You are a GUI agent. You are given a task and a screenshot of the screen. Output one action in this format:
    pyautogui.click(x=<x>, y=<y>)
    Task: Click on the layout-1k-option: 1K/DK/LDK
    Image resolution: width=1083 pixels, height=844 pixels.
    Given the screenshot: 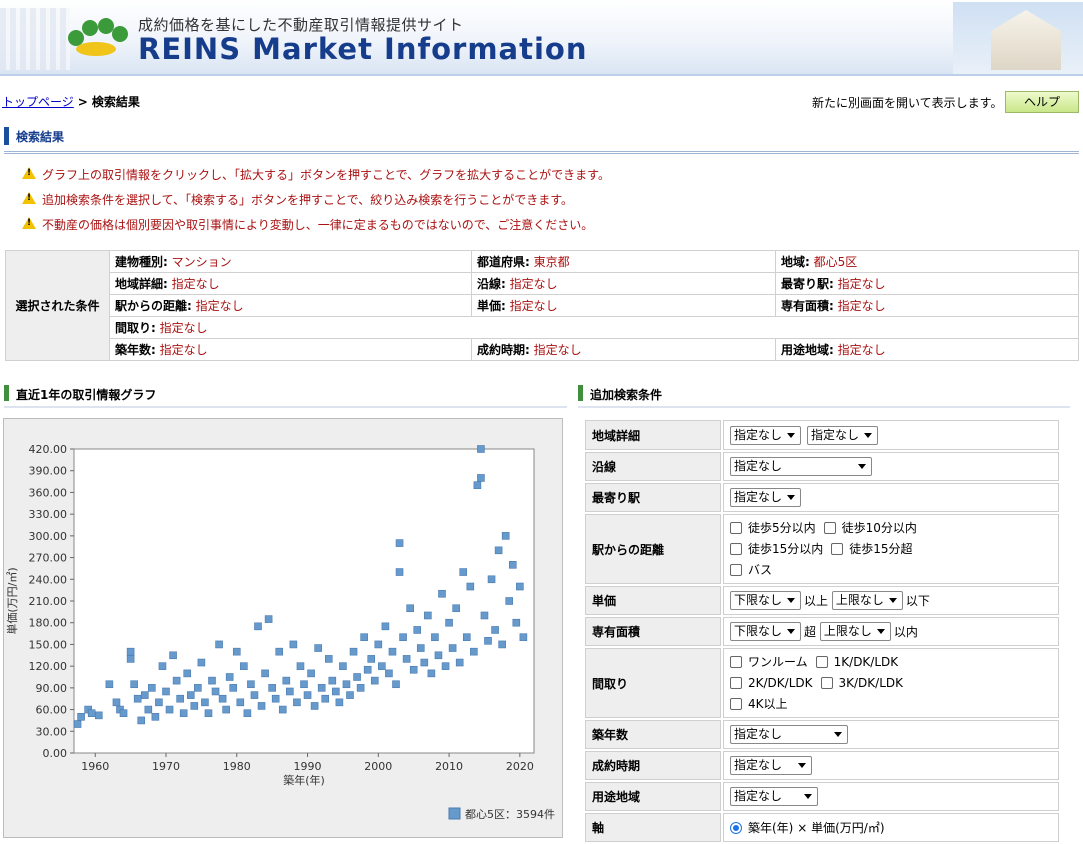 What is the action you would take?
    pyautogui.click(x=856, y=662)
    